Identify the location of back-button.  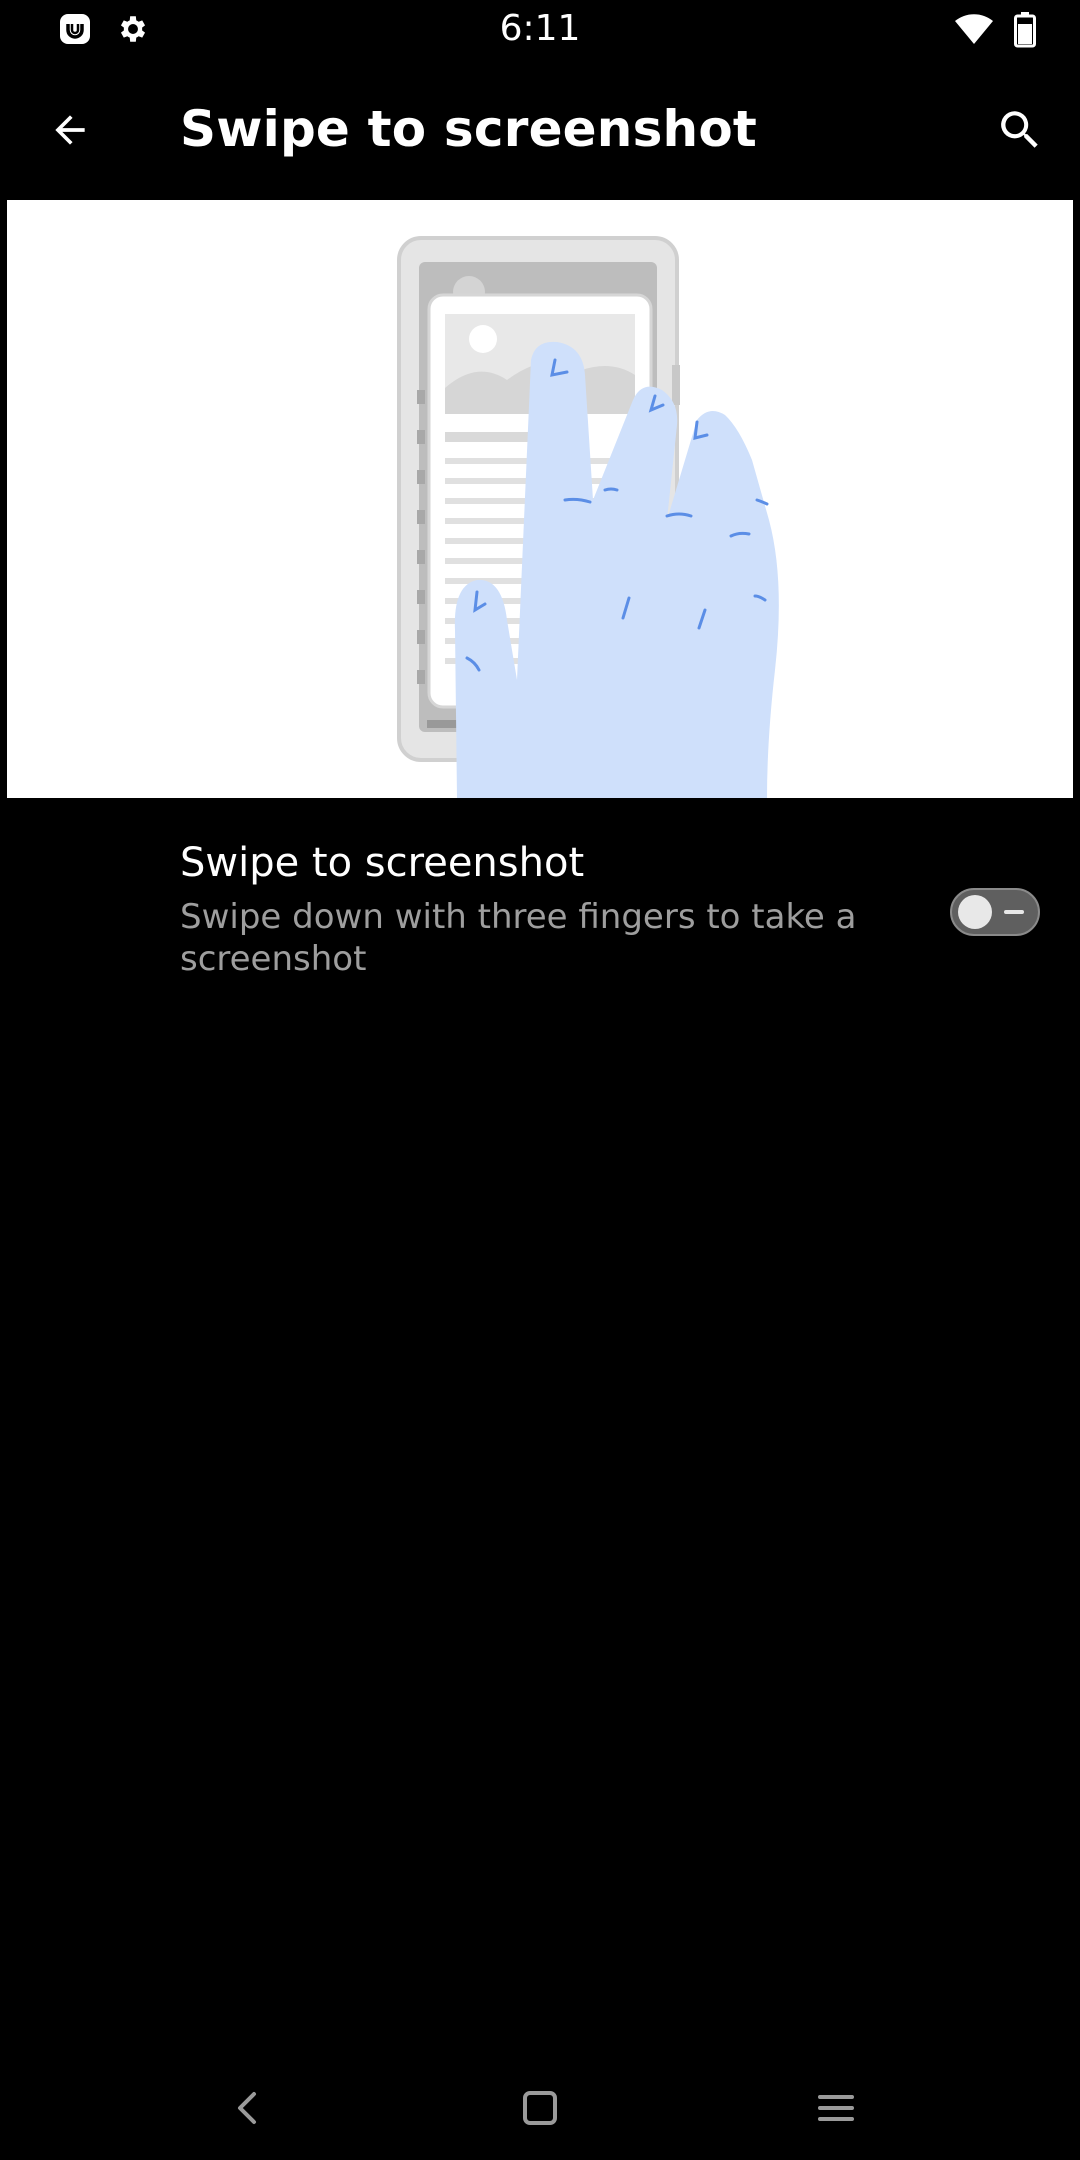
(70, 132).